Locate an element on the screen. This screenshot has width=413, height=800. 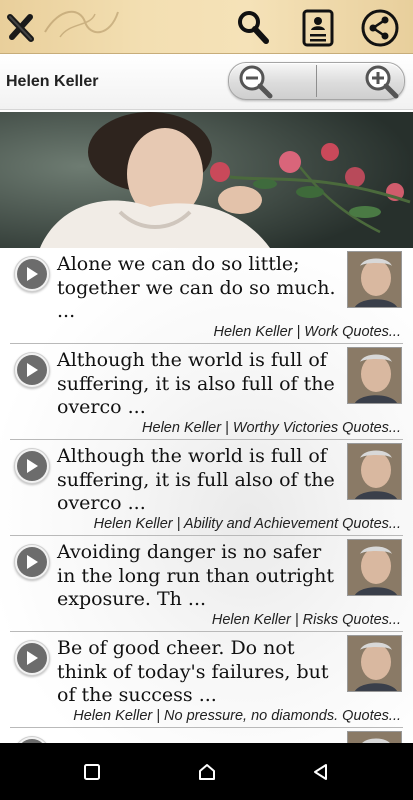
share-button is located at coordinates (380, 28).